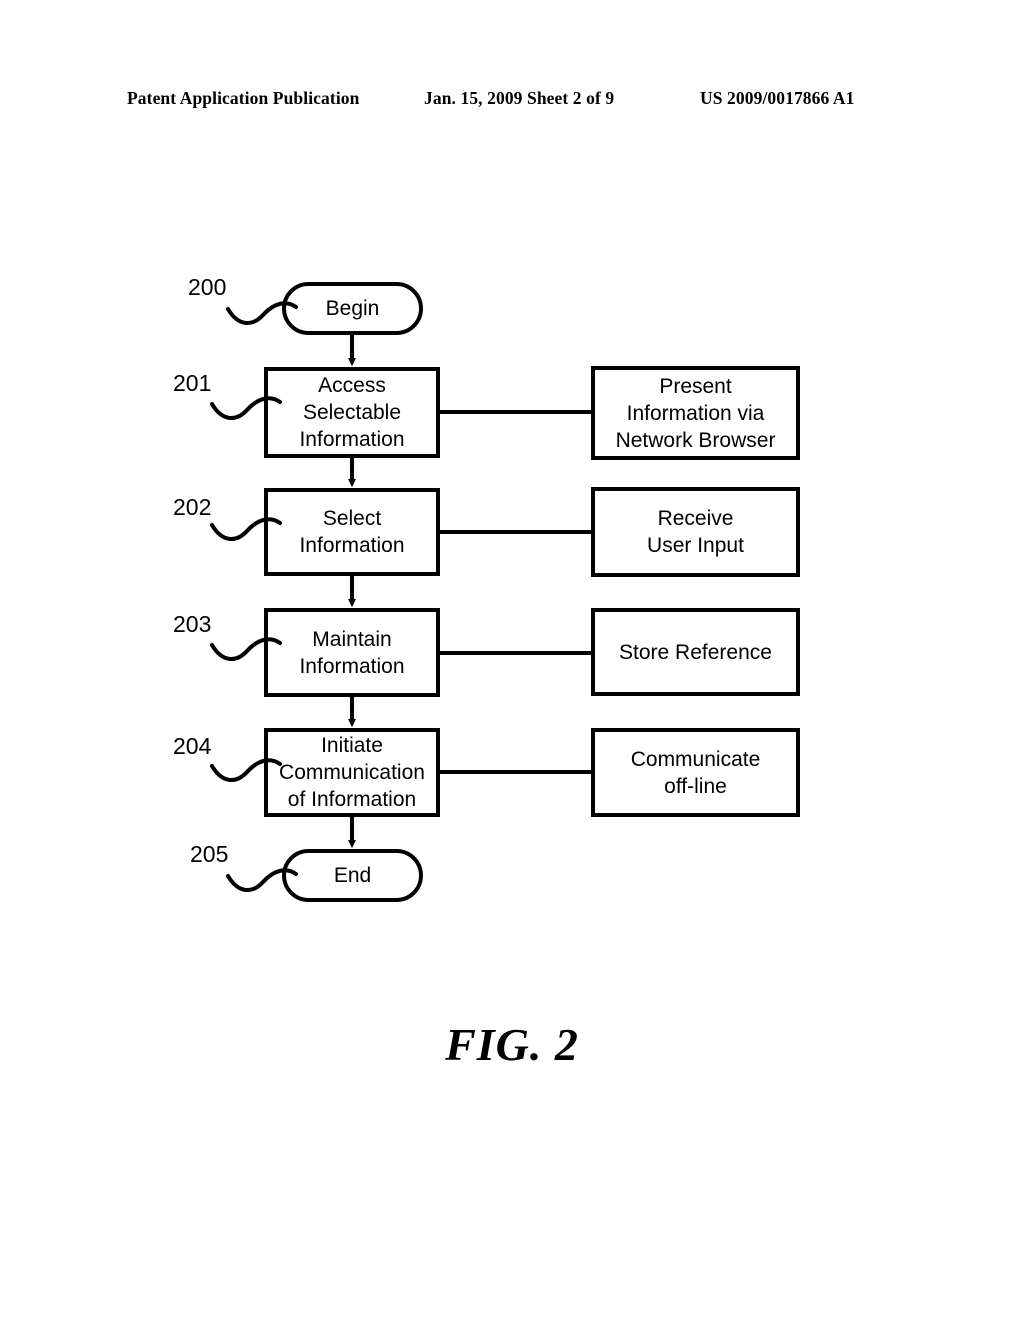 Image resolution: width=1024 pixels, height=1320 pixels. I want to click on node-shape-maintain-information, so click(352, 652).